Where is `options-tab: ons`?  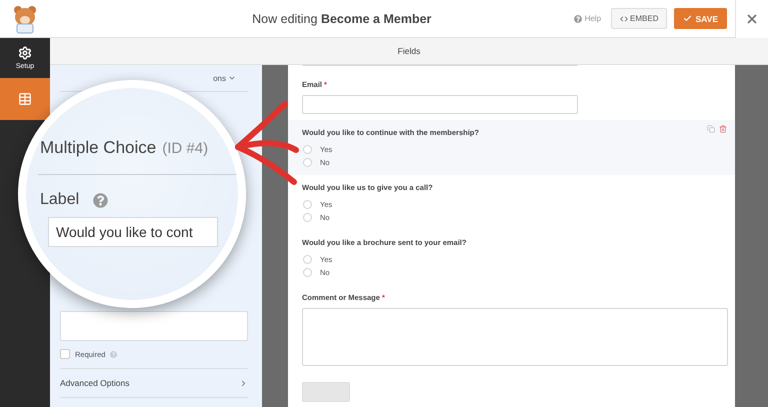 options-tab: ons is located at coordinates (224, 78).